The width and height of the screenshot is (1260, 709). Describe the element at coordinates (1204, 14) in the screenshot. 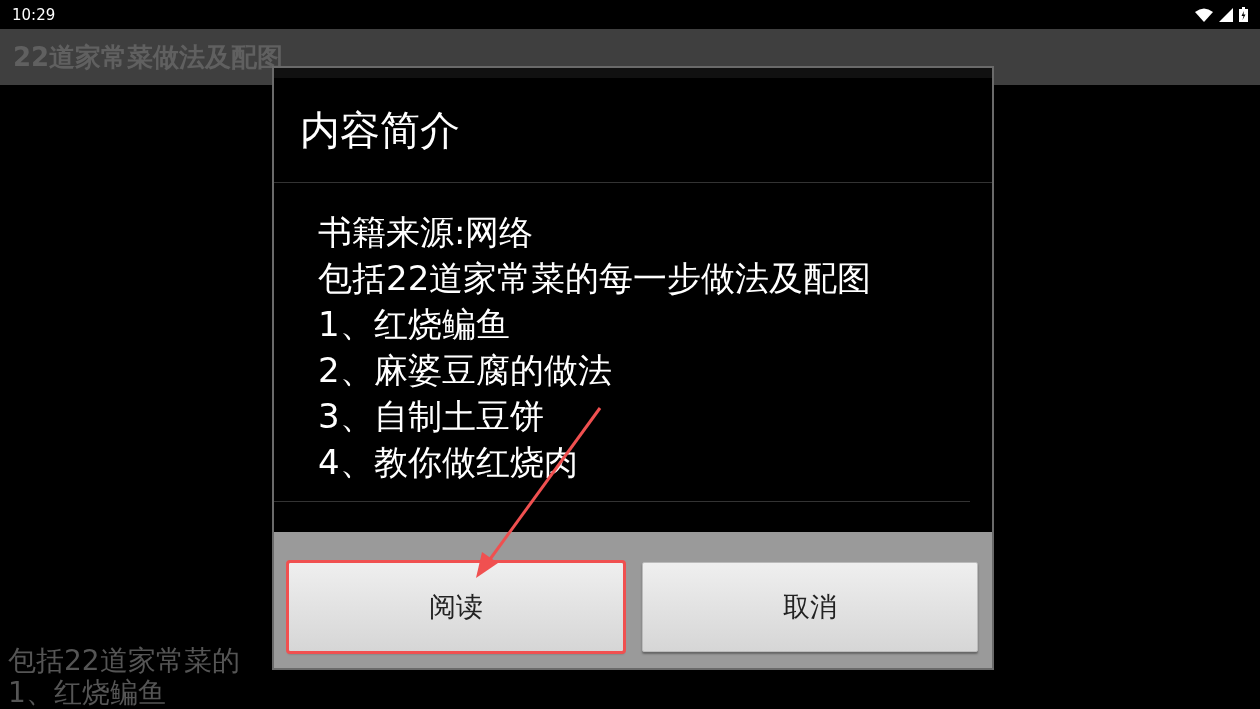

I see `wifi-icon` at that location.